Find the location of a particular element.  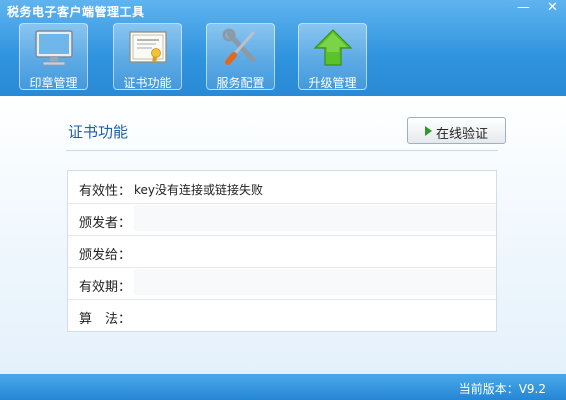

validity-period-value is located at coordinates (315, 282).